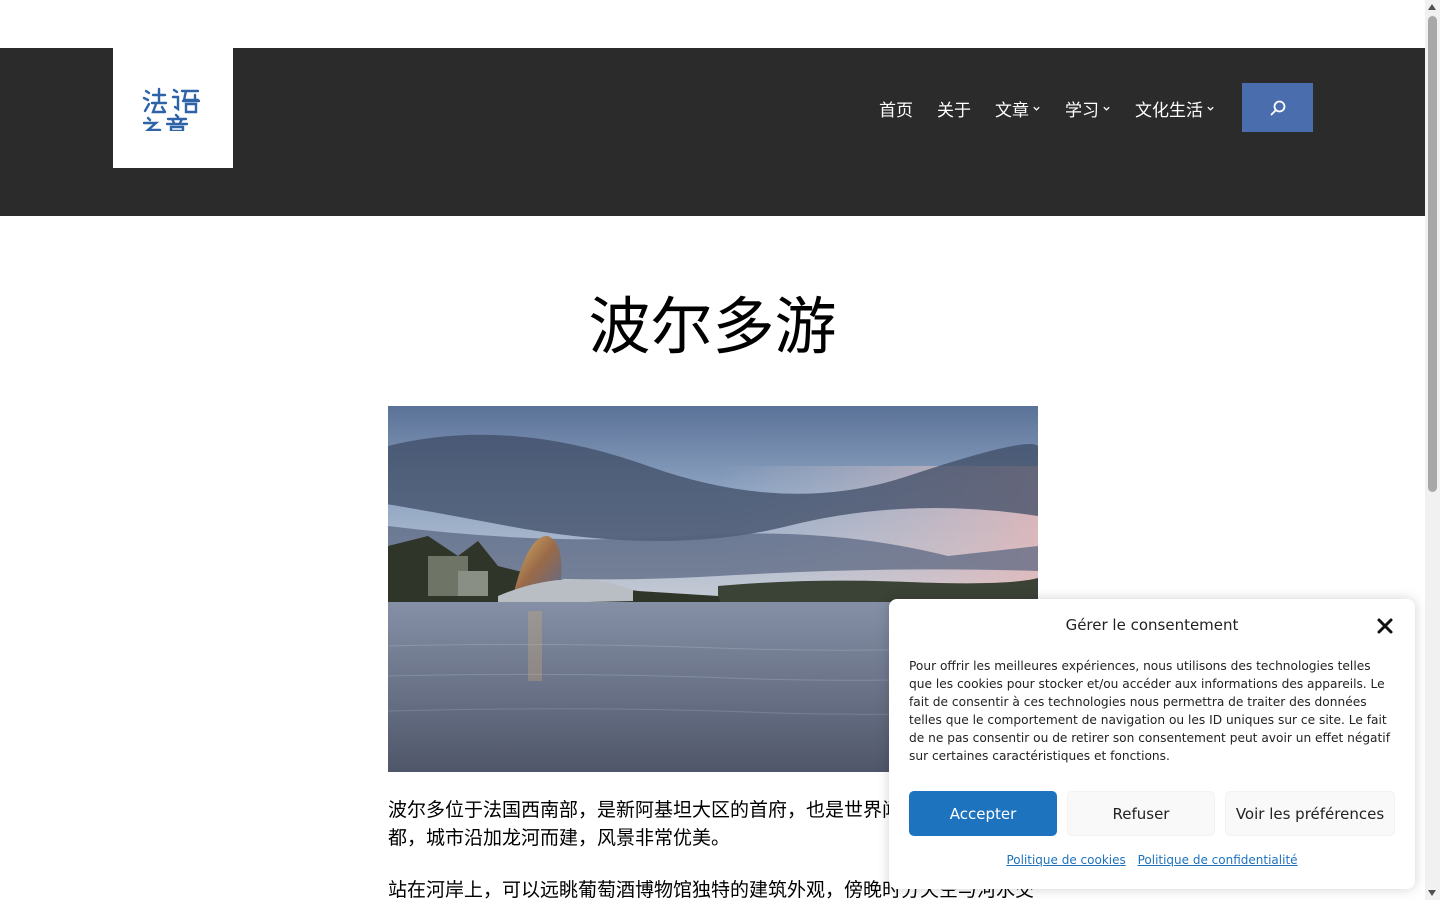 The image size is (1440, 900). I want to click on site-logo, so click(173, 108).